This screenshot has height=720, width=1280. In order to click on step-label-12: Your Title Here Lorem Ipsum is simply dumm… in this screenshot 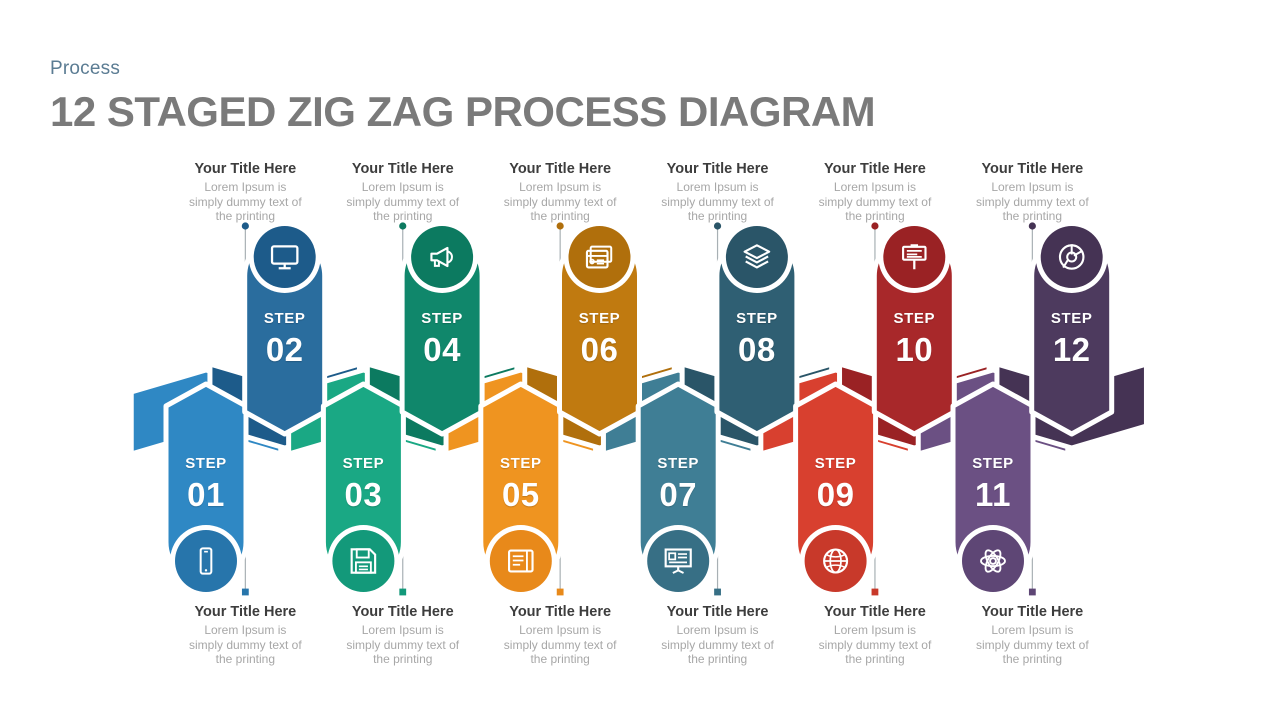, I will do `click(1032, 192)`.